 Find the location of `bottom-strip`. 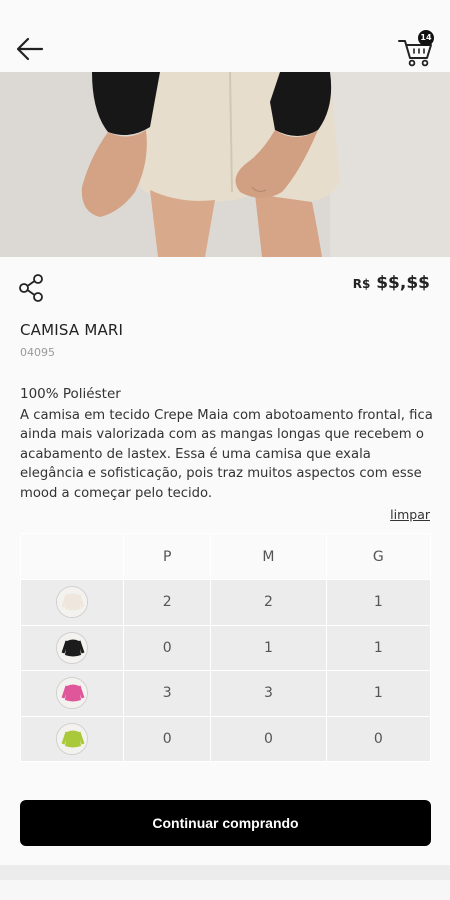

bottom-strip is located at coordinates (225, 882).